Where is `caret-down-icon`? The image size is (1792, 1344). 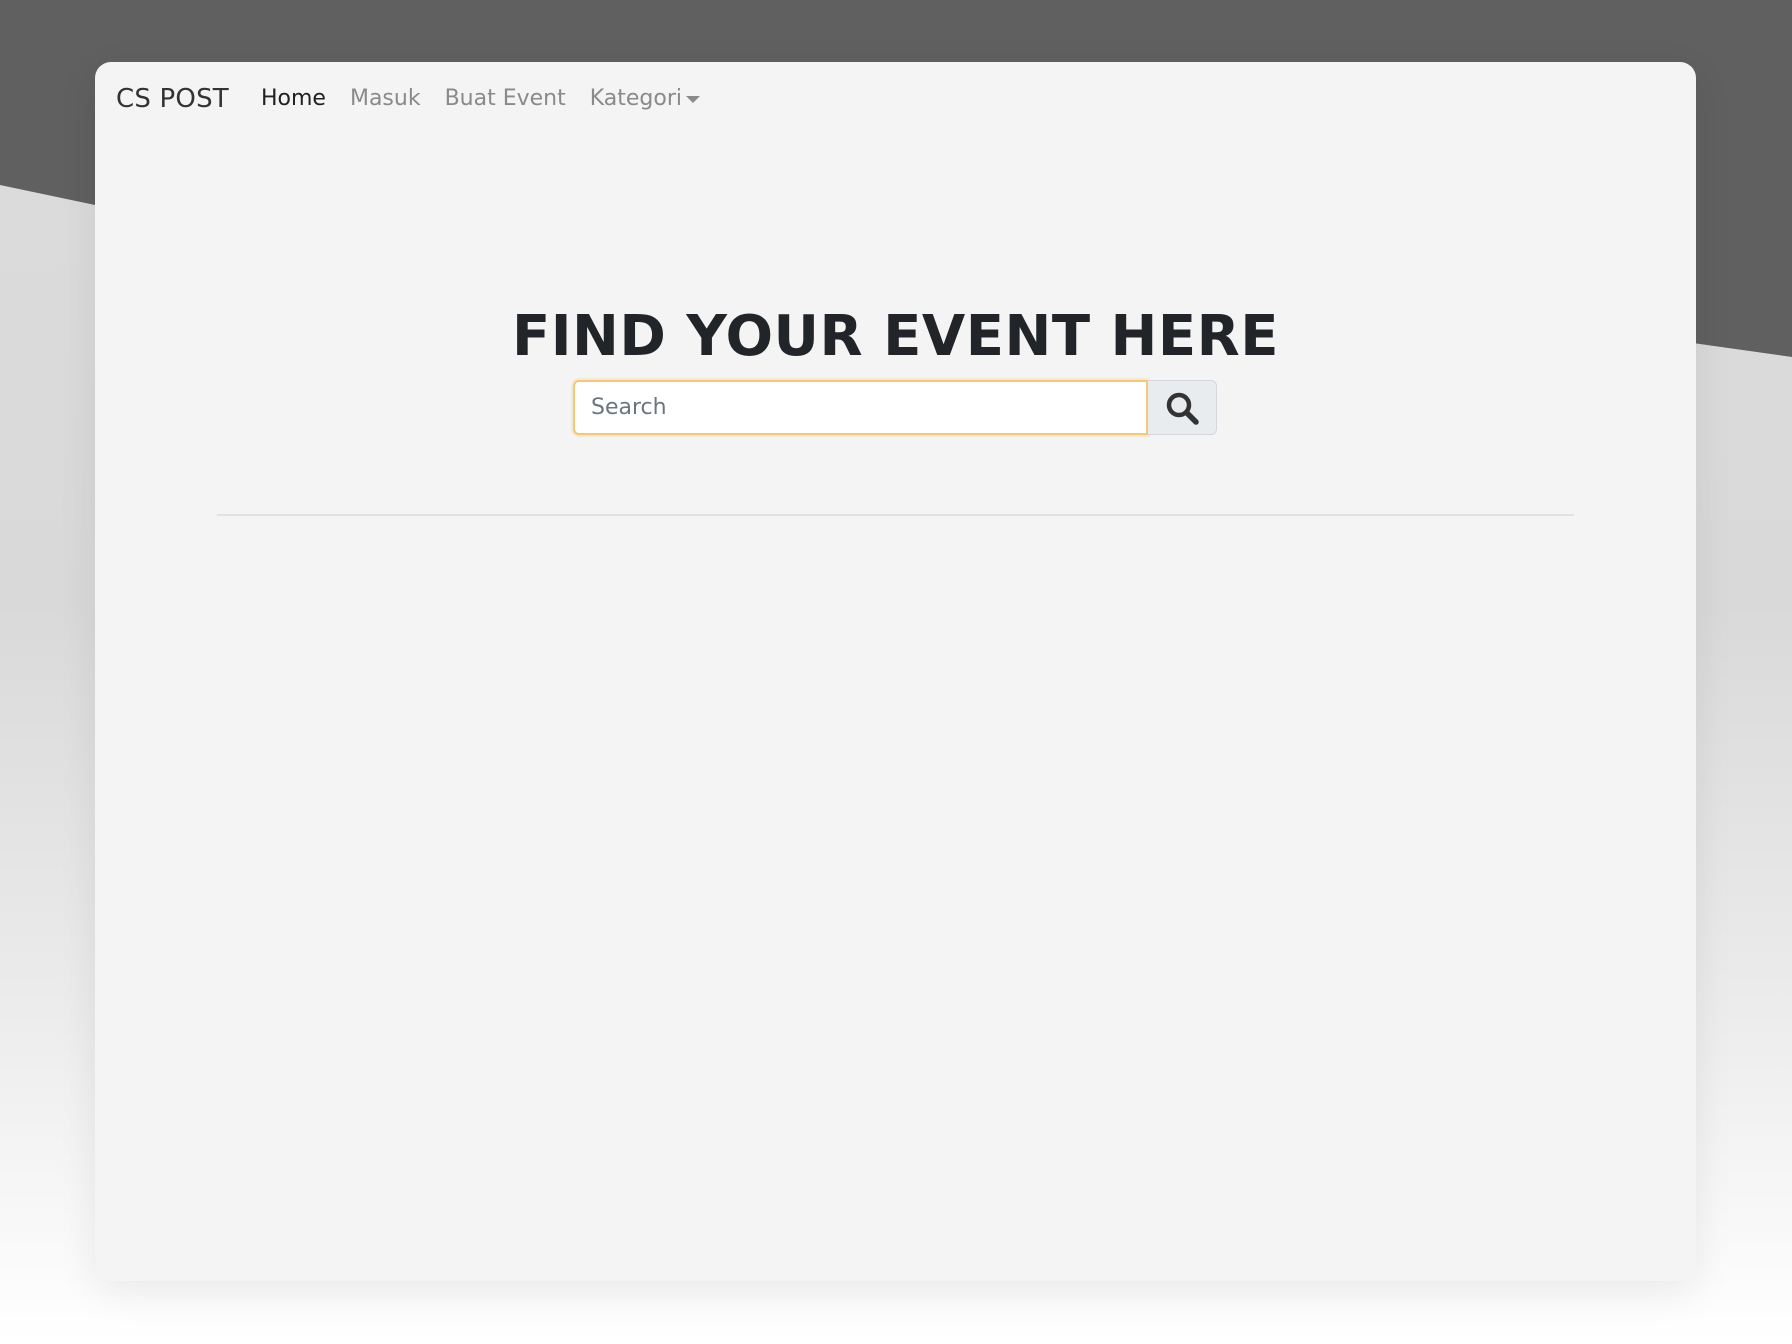
caret-down-icon is located at coordinates (693, 99).